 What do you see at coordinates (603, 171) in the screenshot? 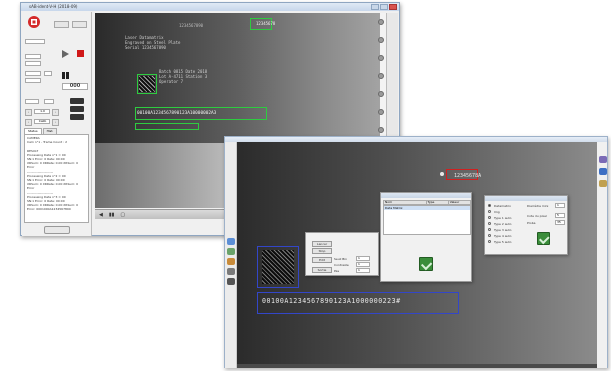
I see `info-icon` at bounding box center [603, 171].